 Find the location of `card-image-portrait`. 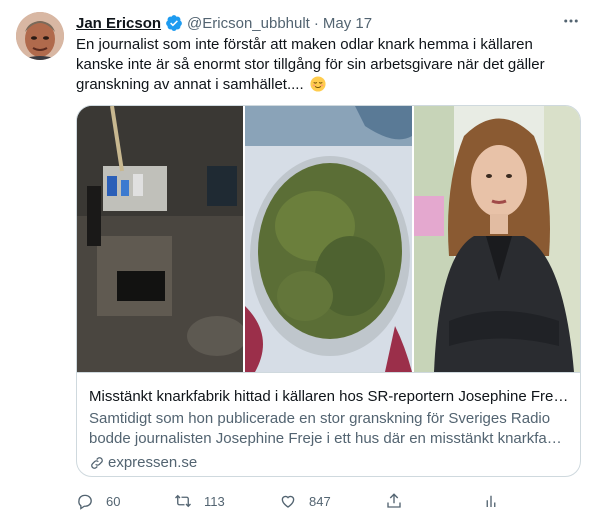

card-image-portrait is located at coordinates (497, 239).